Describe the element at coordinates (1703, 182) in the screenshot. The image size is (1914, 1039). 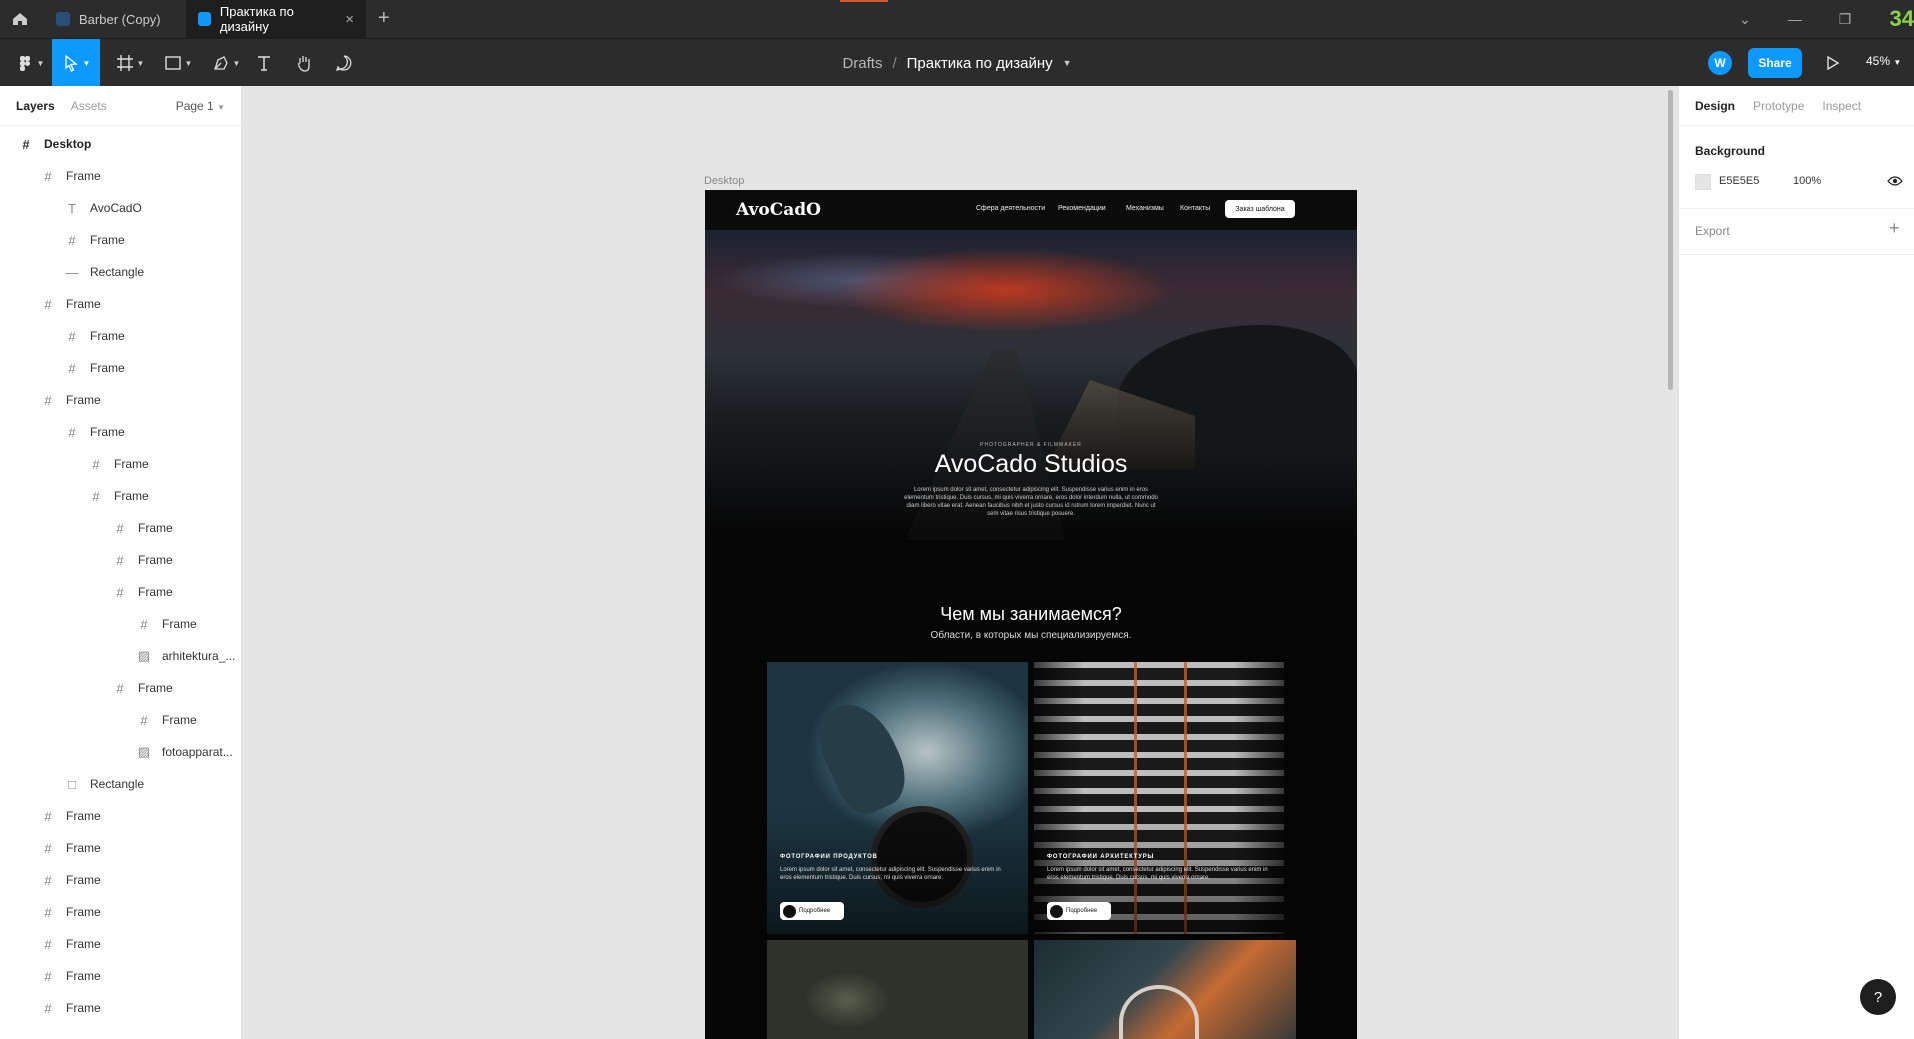
I see `background-swatch` at that location.